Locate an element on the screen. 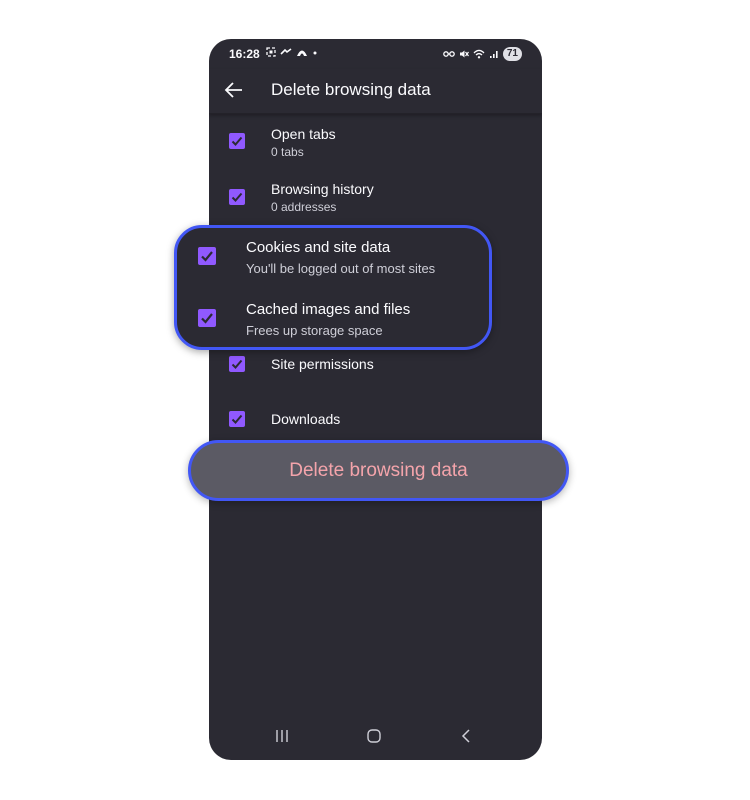 This screenshot has width=750, height=800. option-open-tabs: Open tabs 0 tabs is located at coordinates (375, 150).